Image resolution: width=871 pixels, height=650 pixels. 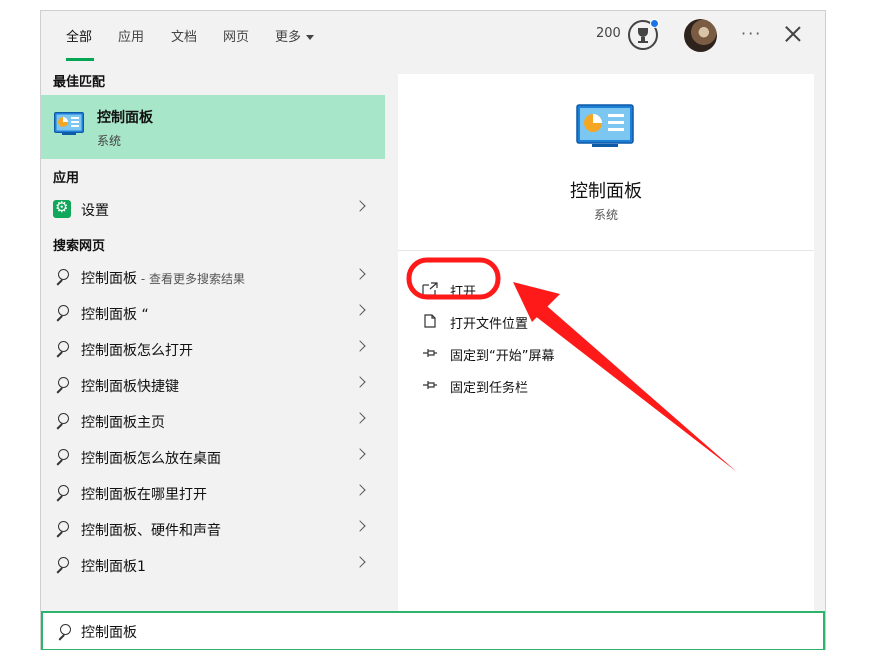 What do you see at coordinates (700, 35) in the screenshot?
I see `user-avatar` at bounding box center [700, 35].